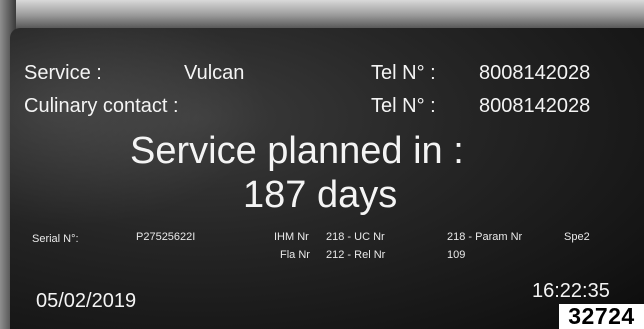 This screenshot has height=329, width=644. What do you see at coordinates (291, 237) in the screenshot?
I see `ihm-label: IHM Nr` at bounding box center [291, 237].